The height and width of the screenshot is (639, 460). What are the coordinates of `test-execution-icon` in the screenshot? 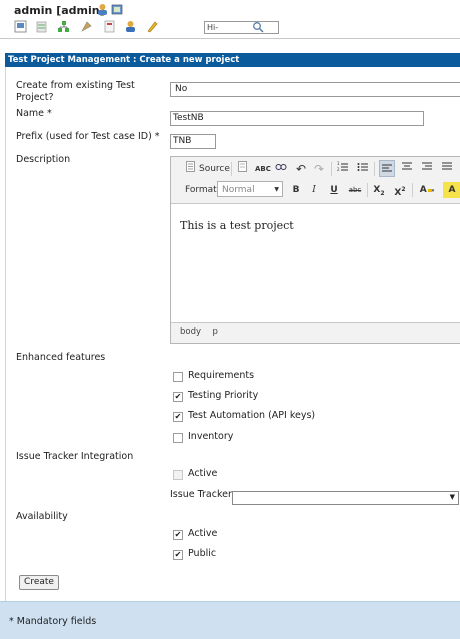 It's located at (109, 26).